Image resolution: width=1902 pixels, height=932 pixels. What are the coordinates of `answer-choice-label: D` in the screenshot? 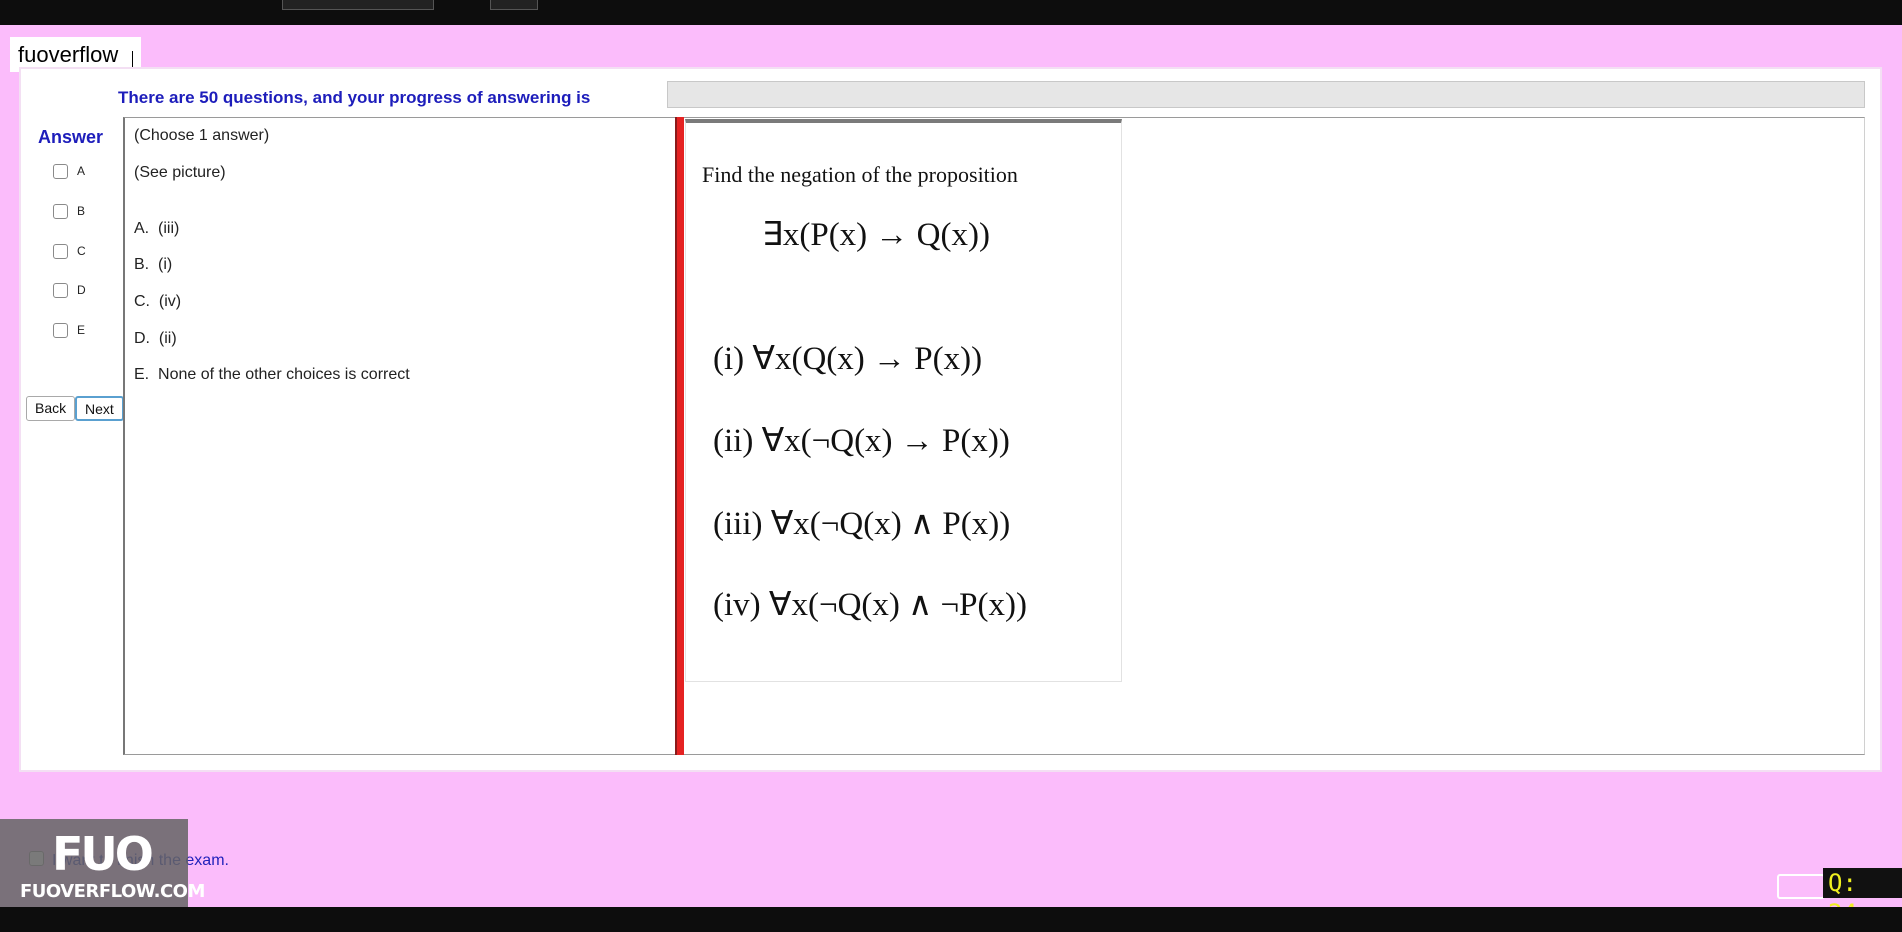 It's located at (81, 290).